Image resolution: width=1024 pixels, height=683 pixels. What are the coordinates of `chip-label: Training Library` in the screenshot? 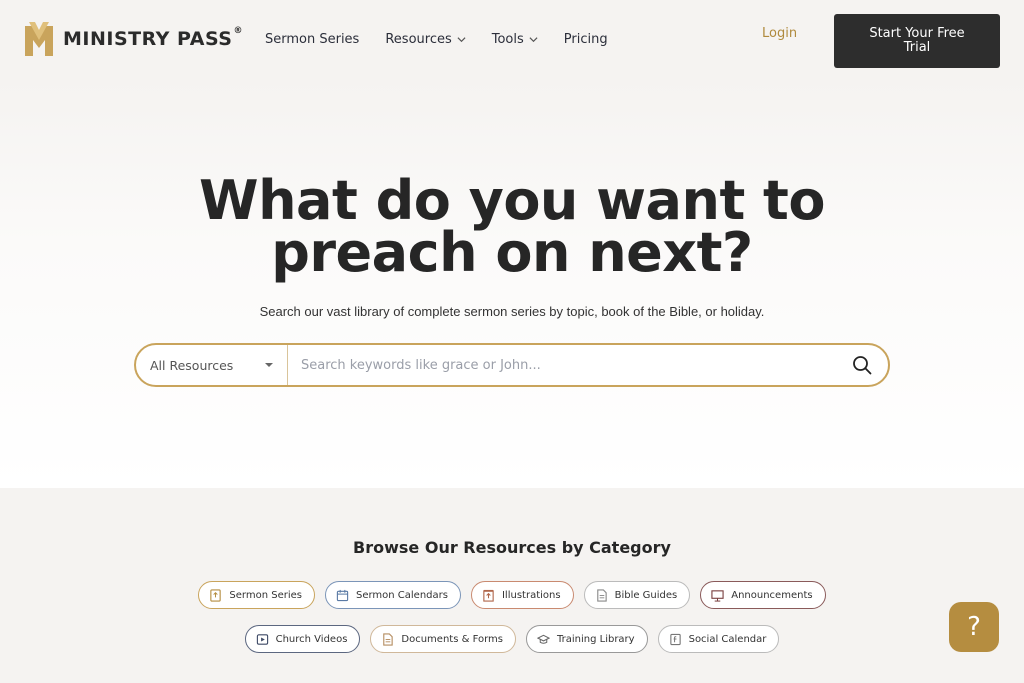 It's located at (595, 639).